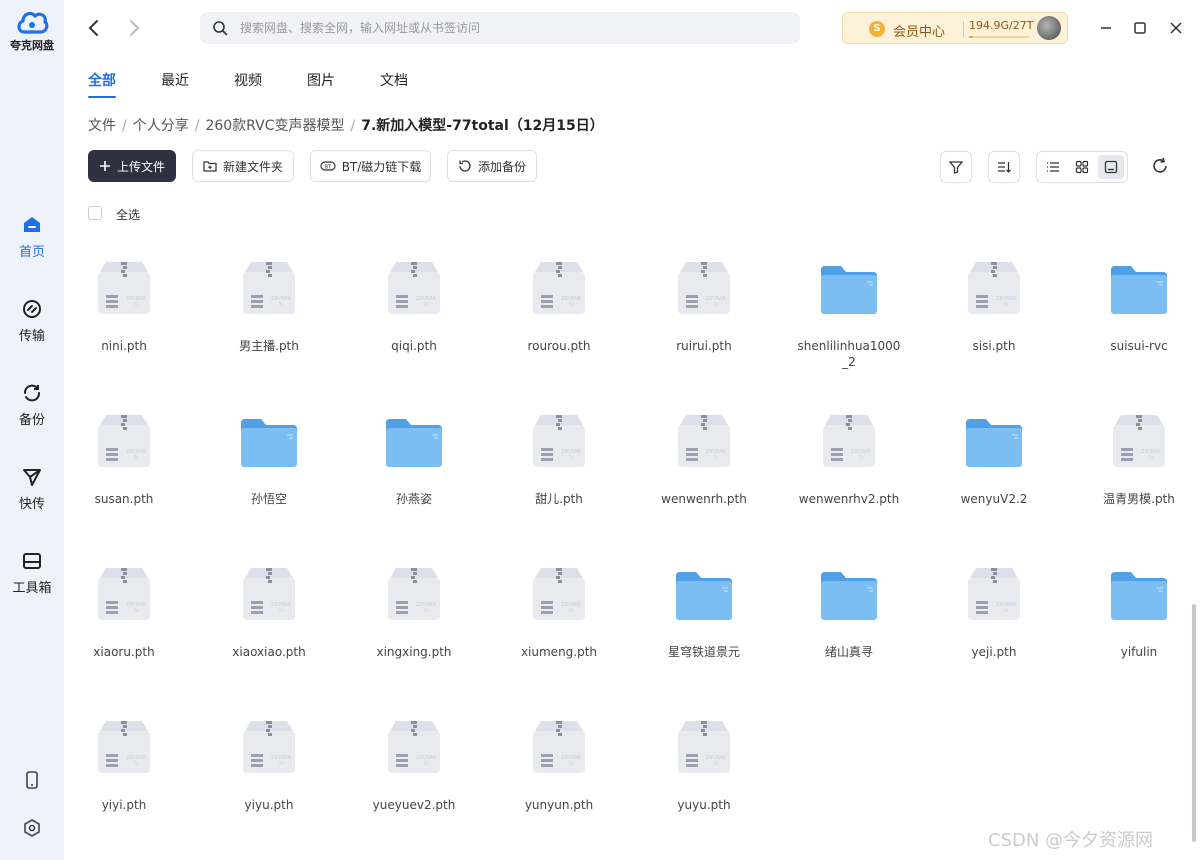 Image resolution: width=1200 pixels, height=860 pixels. What do you see at coordinates (31, 252) in the screenshot?
I see `sidebar-label-home: 首页` at bounding box center [31, 252].